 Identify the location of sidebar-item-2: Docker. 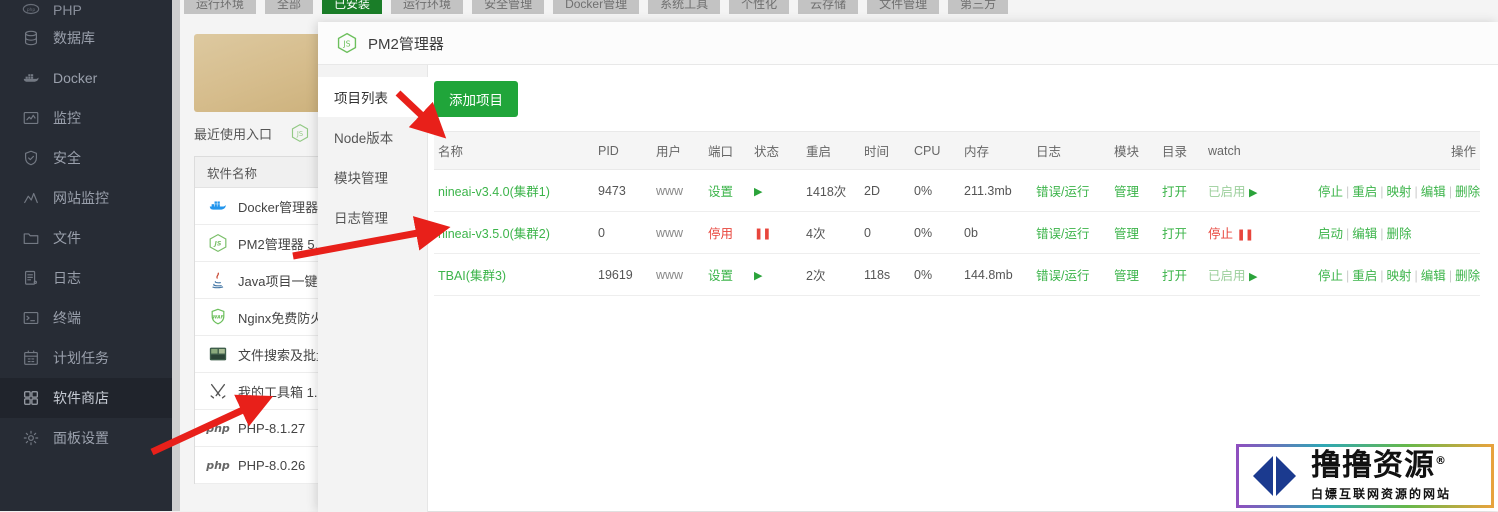
(86, 78).